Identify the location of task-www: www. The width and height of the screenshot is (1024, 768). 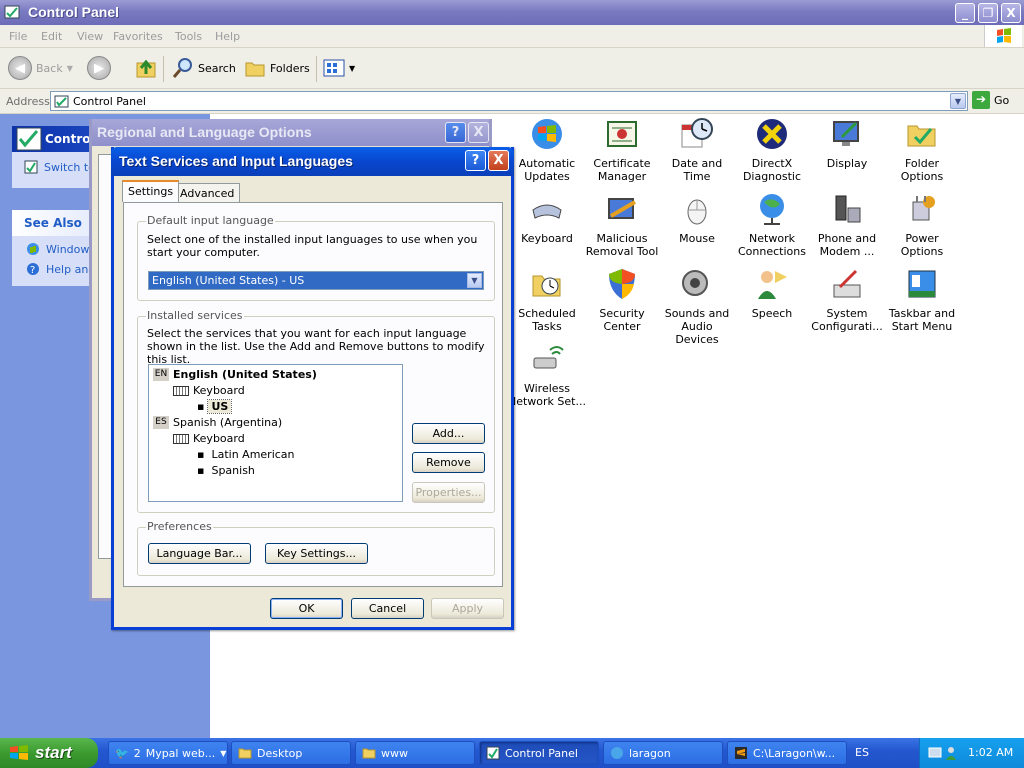
(415, 753).